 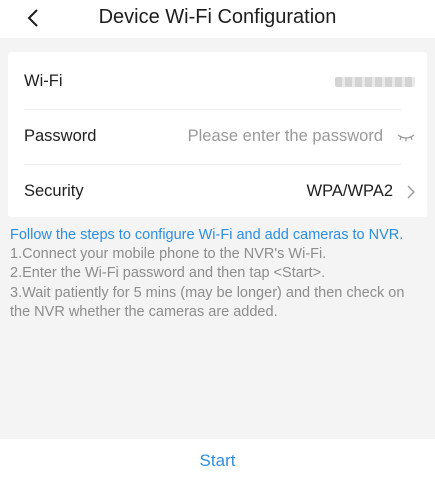 What do you see at coordinates (43, 81) in the screenshot?
I see `wifi-label: Wi-Fi` at bounding box center [43, 81].